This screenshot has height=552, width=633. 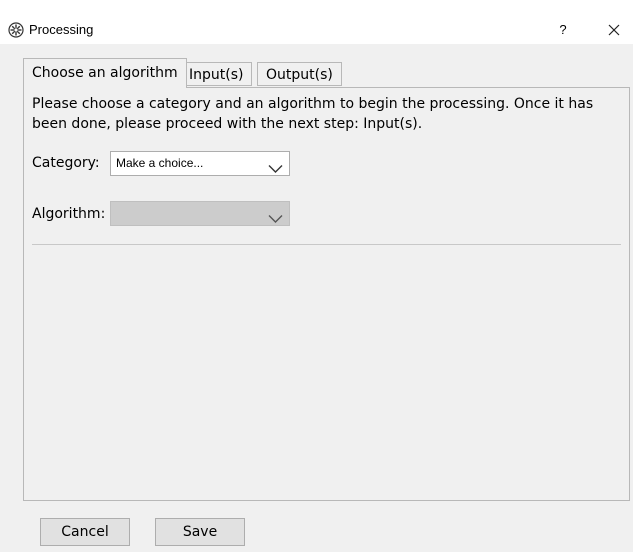 I want to click on help-button: ?, so click(x=563, y=30).